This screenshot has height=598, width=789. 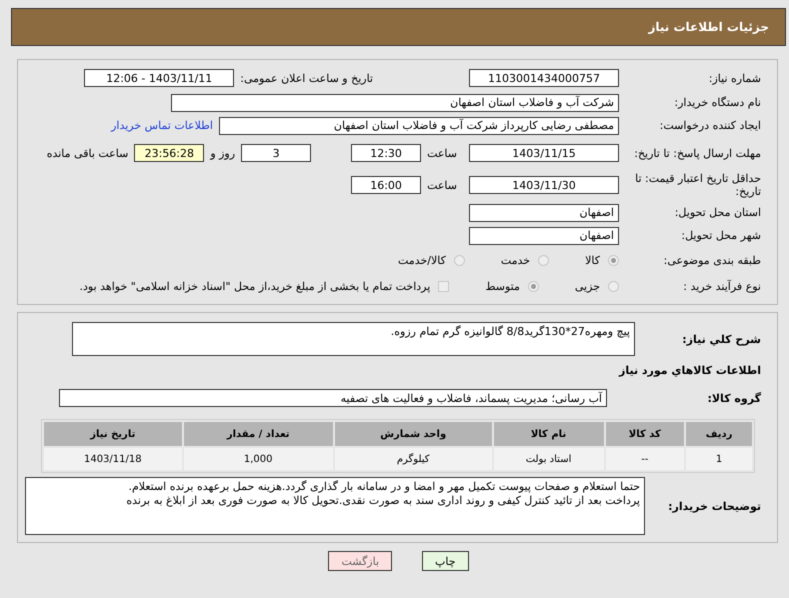 What do you see at coordinates (717, 212) in the screenshot?
I see `field-label: استان محل تحویل:` at bounding box center [717, 212].